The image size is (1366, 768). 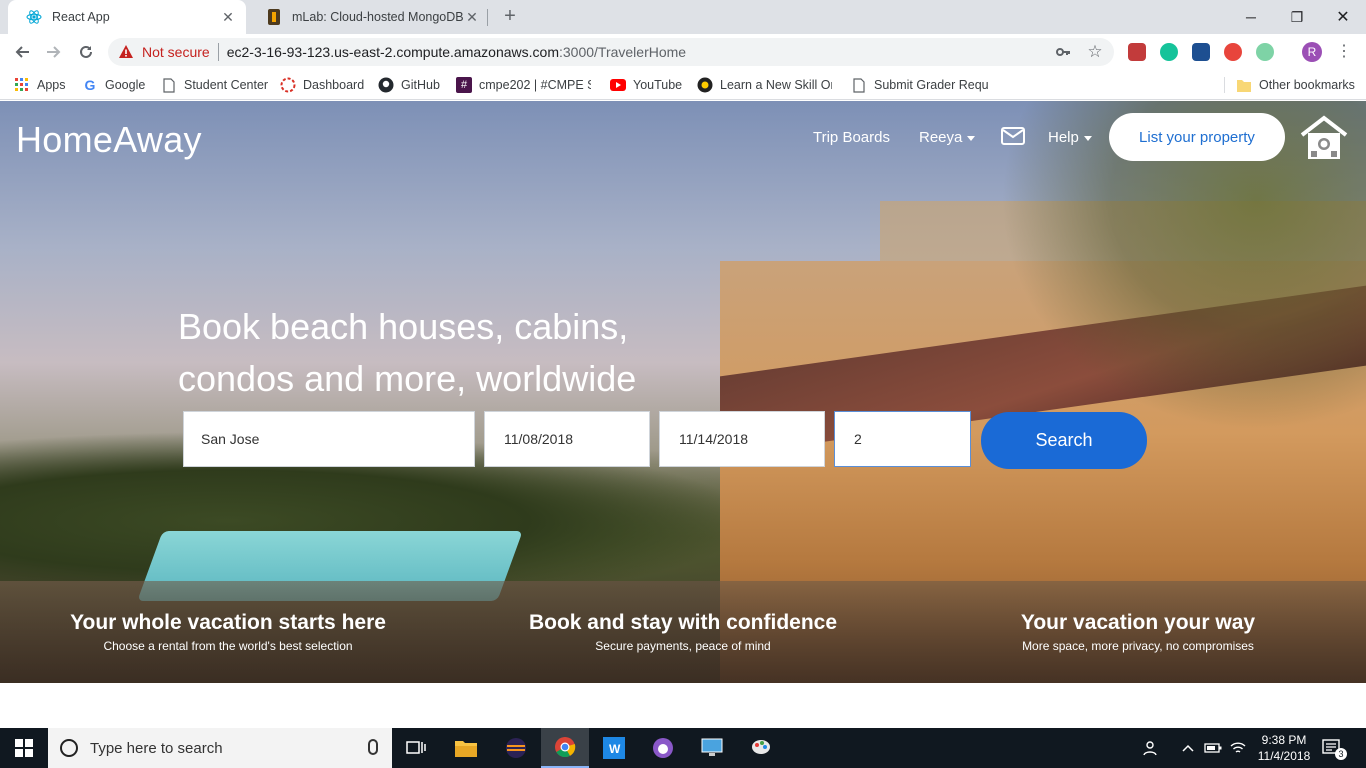 I want to click on birdhouse-logo-icon, so click(x=1324, y=138).